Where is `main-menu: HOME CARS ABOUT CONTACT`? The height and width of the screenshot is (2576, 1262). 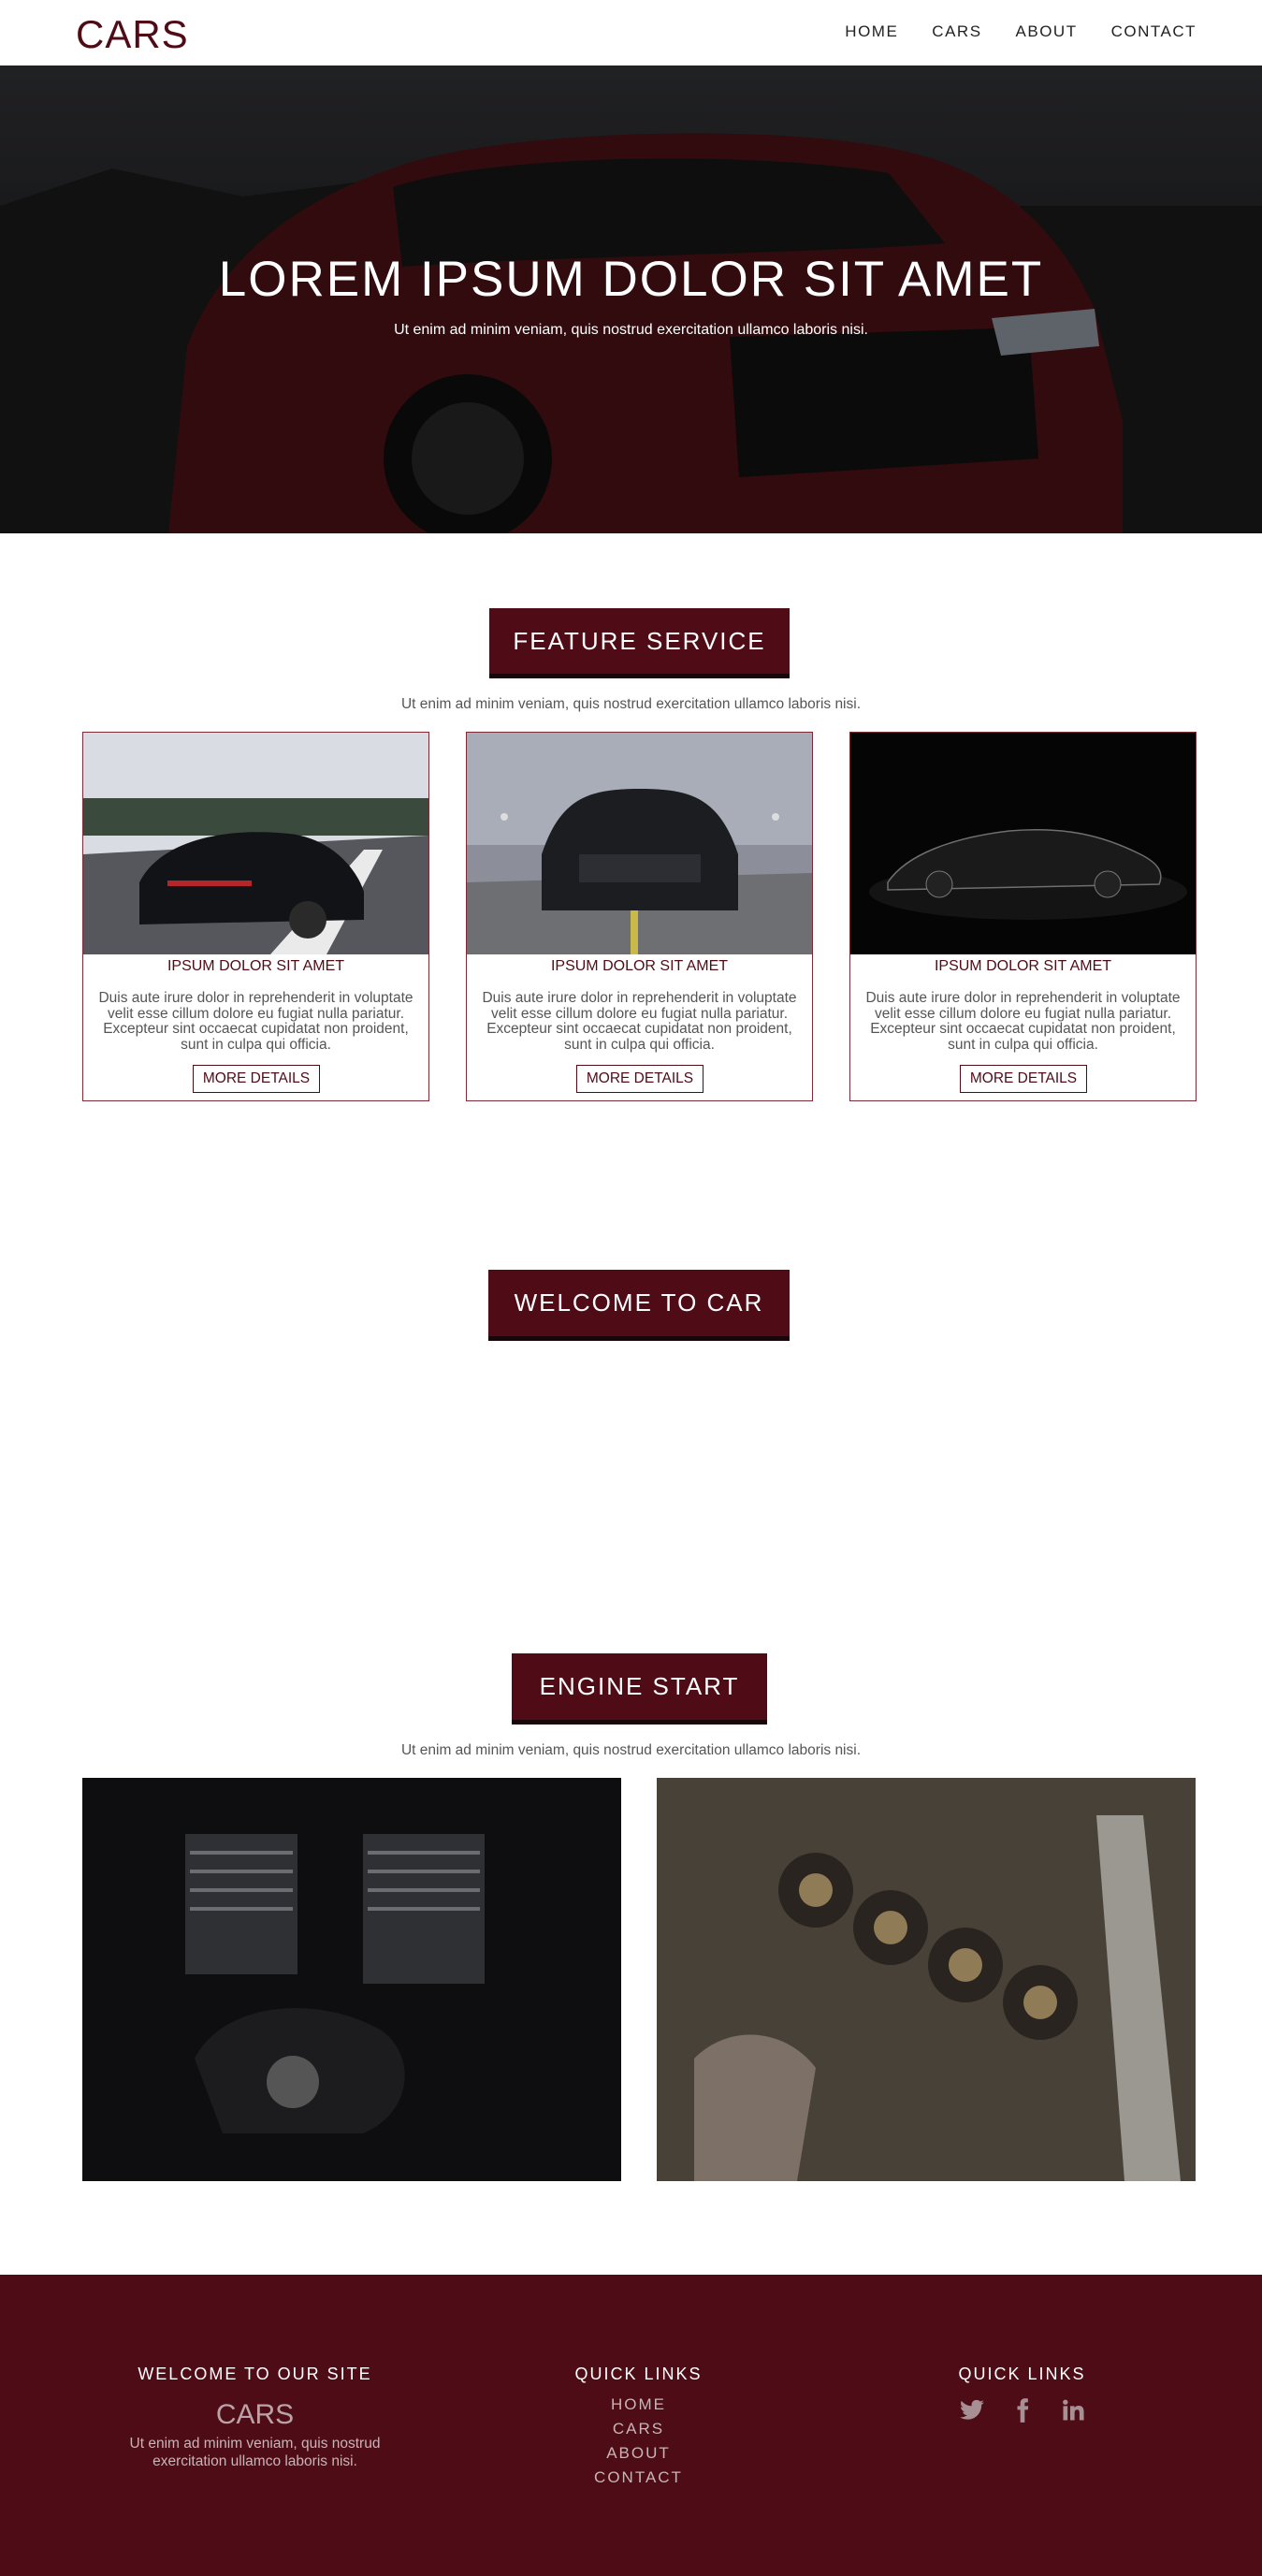
main-menu: HOME CARS ABOUT CONTACT is located at coordinates (1021, 31).